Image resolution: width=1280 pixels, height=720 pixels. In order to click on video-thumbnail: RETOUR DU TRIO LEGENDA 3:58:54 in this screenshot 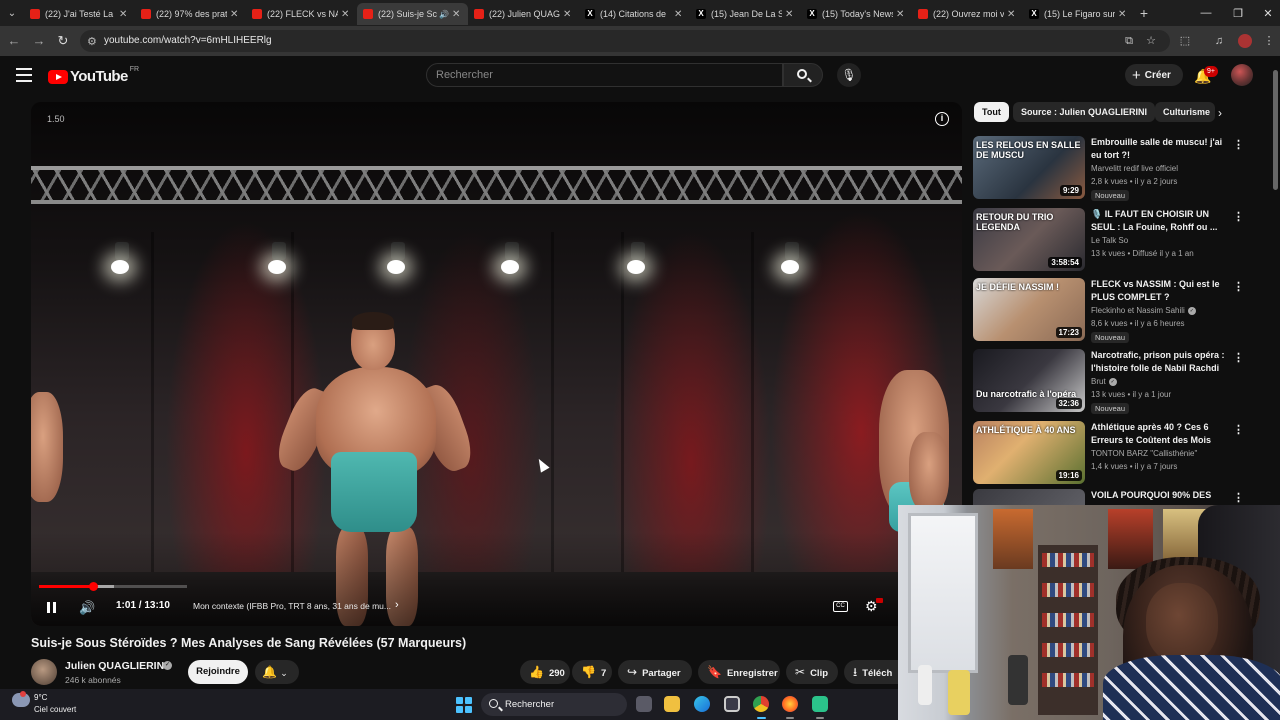, I will do `click(1029, 239)`.